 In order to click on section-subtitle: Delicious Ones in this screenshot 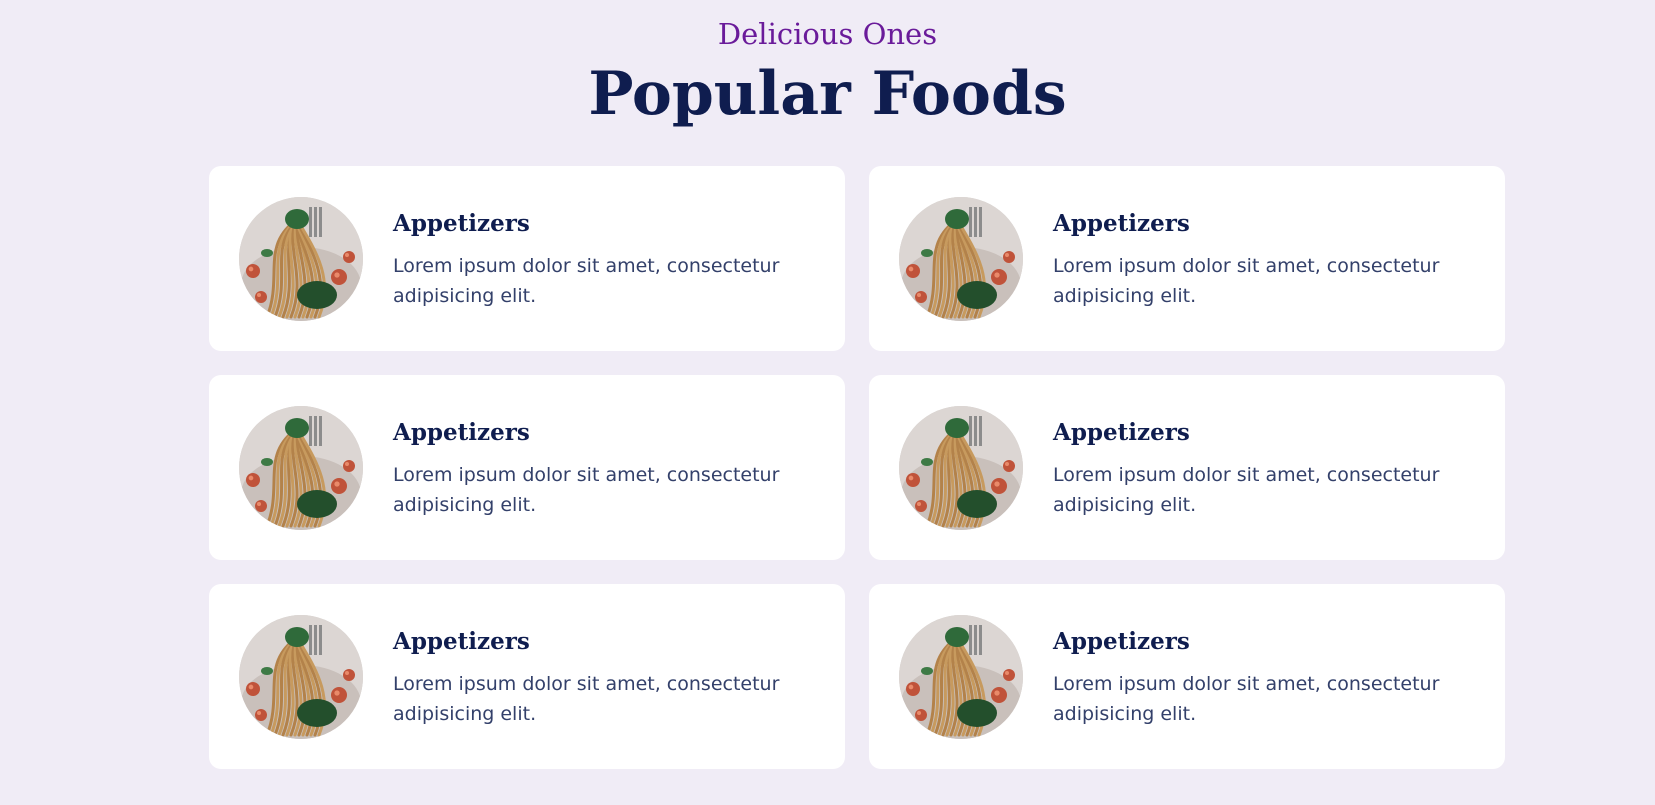, I will do `click(827, 34)`.